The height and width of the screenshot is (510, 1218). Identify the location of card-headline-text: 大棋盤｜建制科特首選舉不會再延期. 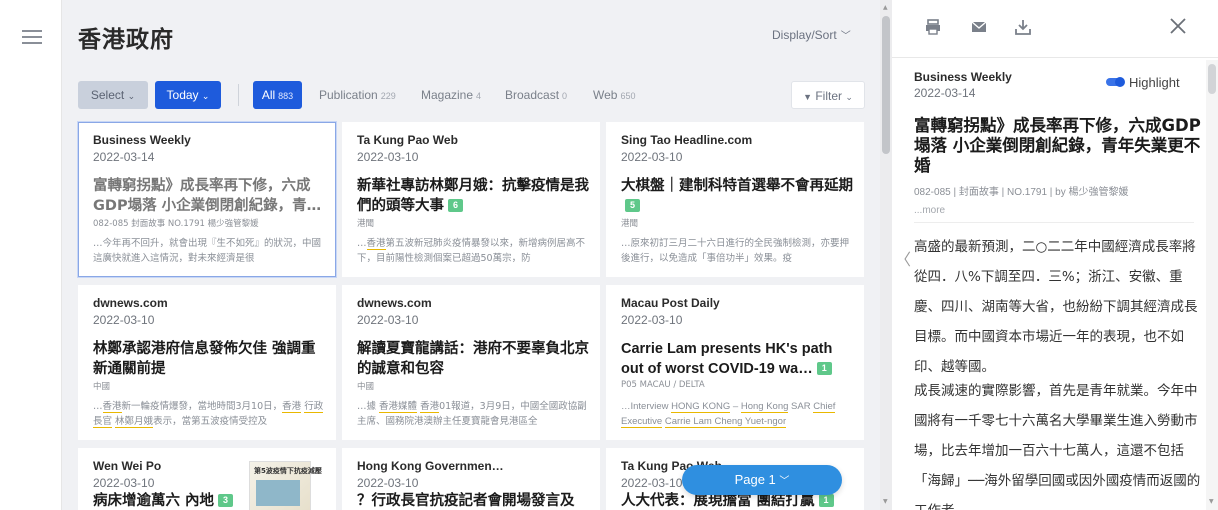
(737, 186).